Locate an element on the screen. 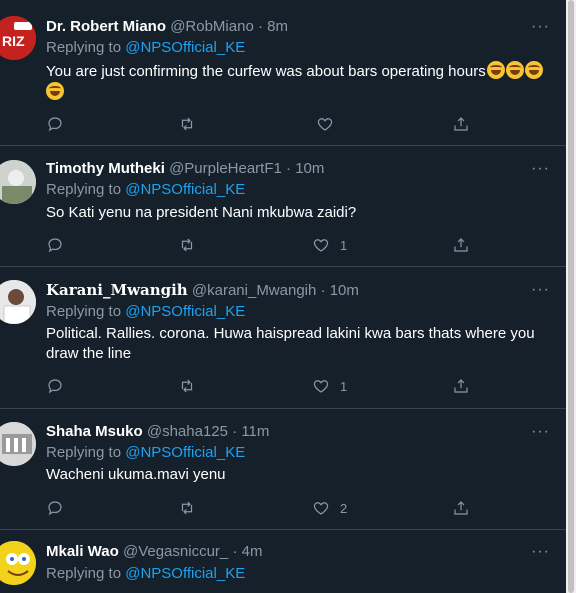 The height and width of the screenshot is (593, 576). display-name: Mkali Wao is located at coordinates (82, 551).